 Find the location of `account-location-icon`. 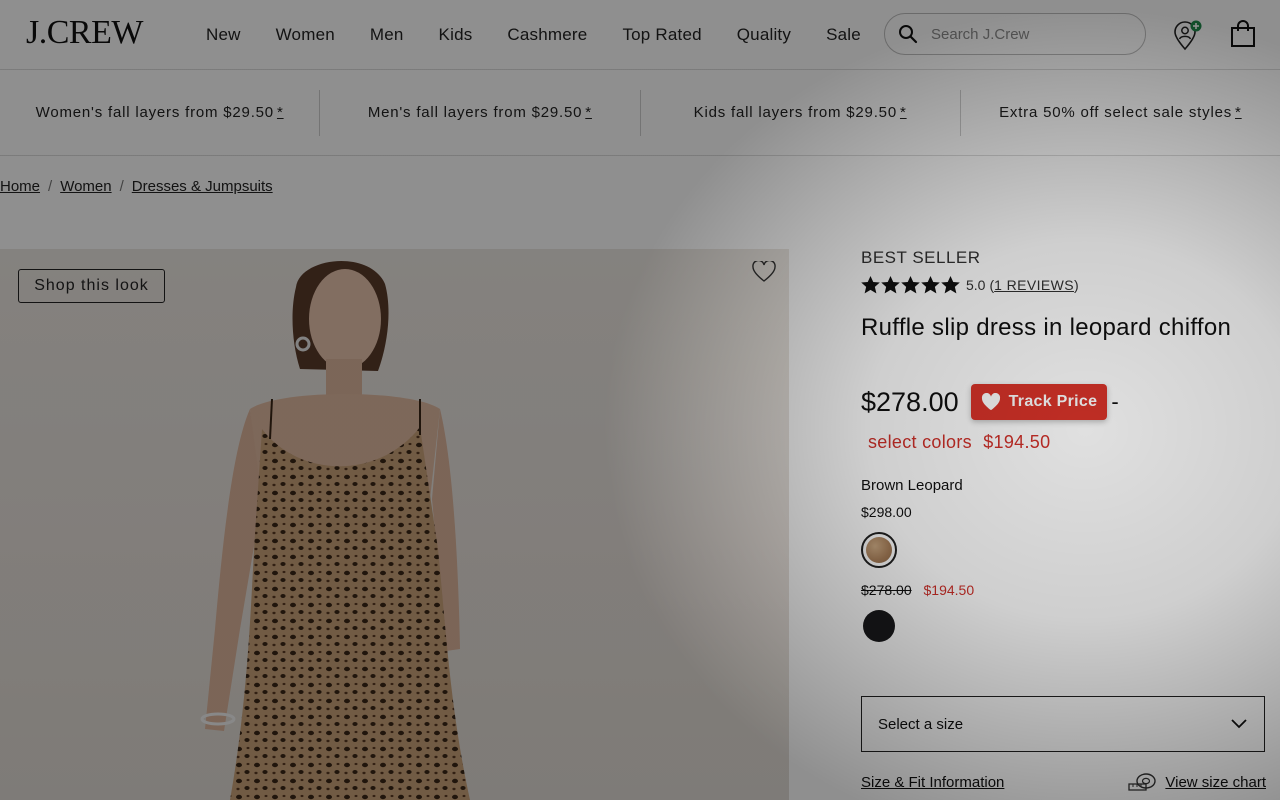

account-location-icon is located at coordinates (1187, 38).